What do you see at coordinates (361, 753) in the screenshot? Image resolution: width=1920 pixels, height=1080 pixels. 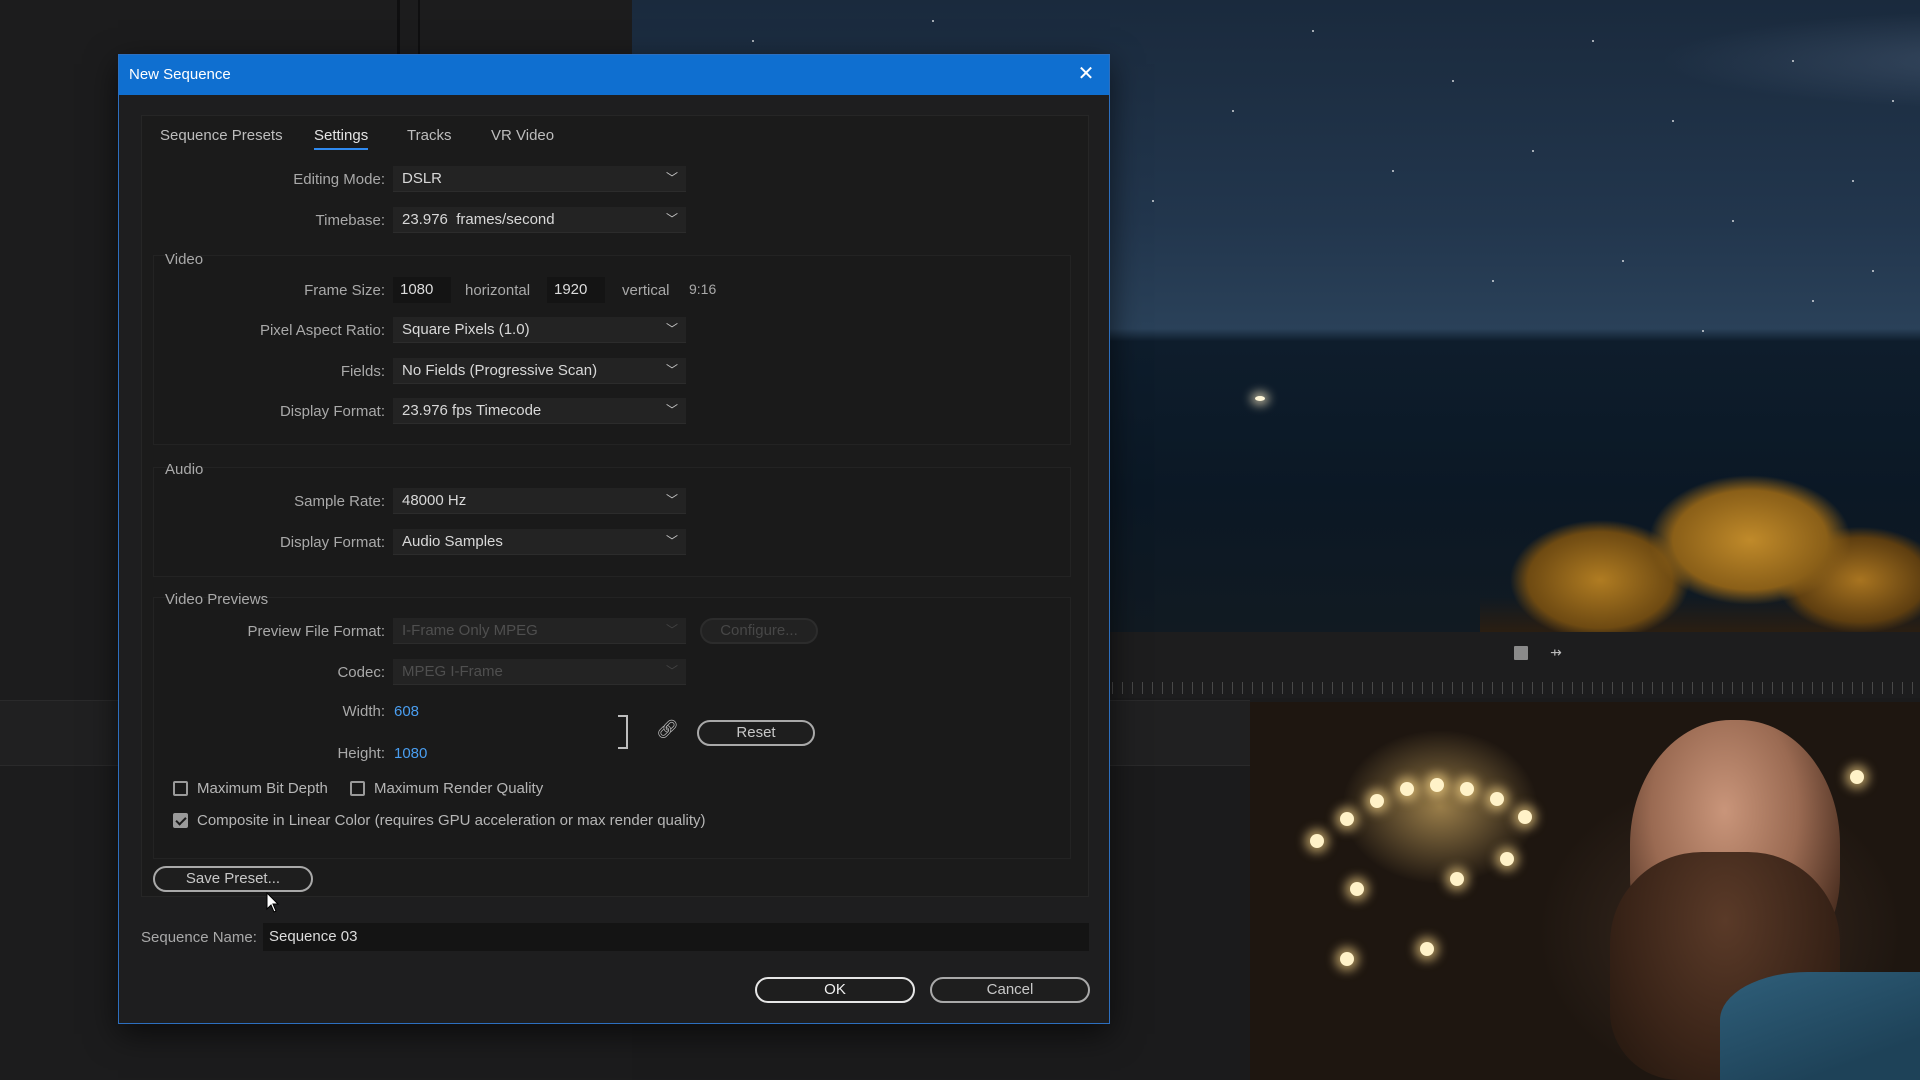 I see `height-label: Height:` at bounding box center [361, 753].